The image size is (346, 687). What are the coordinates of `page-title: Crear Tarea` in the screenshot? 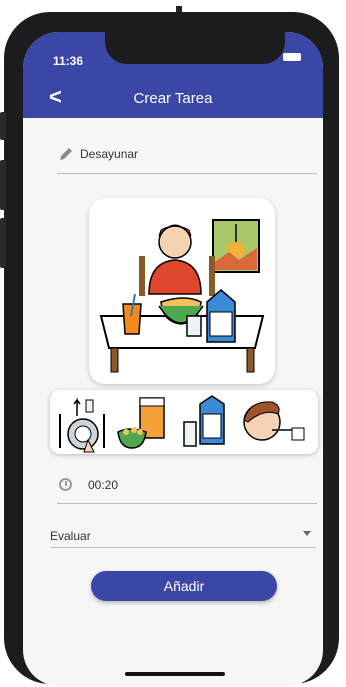 It's located at (173, 98).